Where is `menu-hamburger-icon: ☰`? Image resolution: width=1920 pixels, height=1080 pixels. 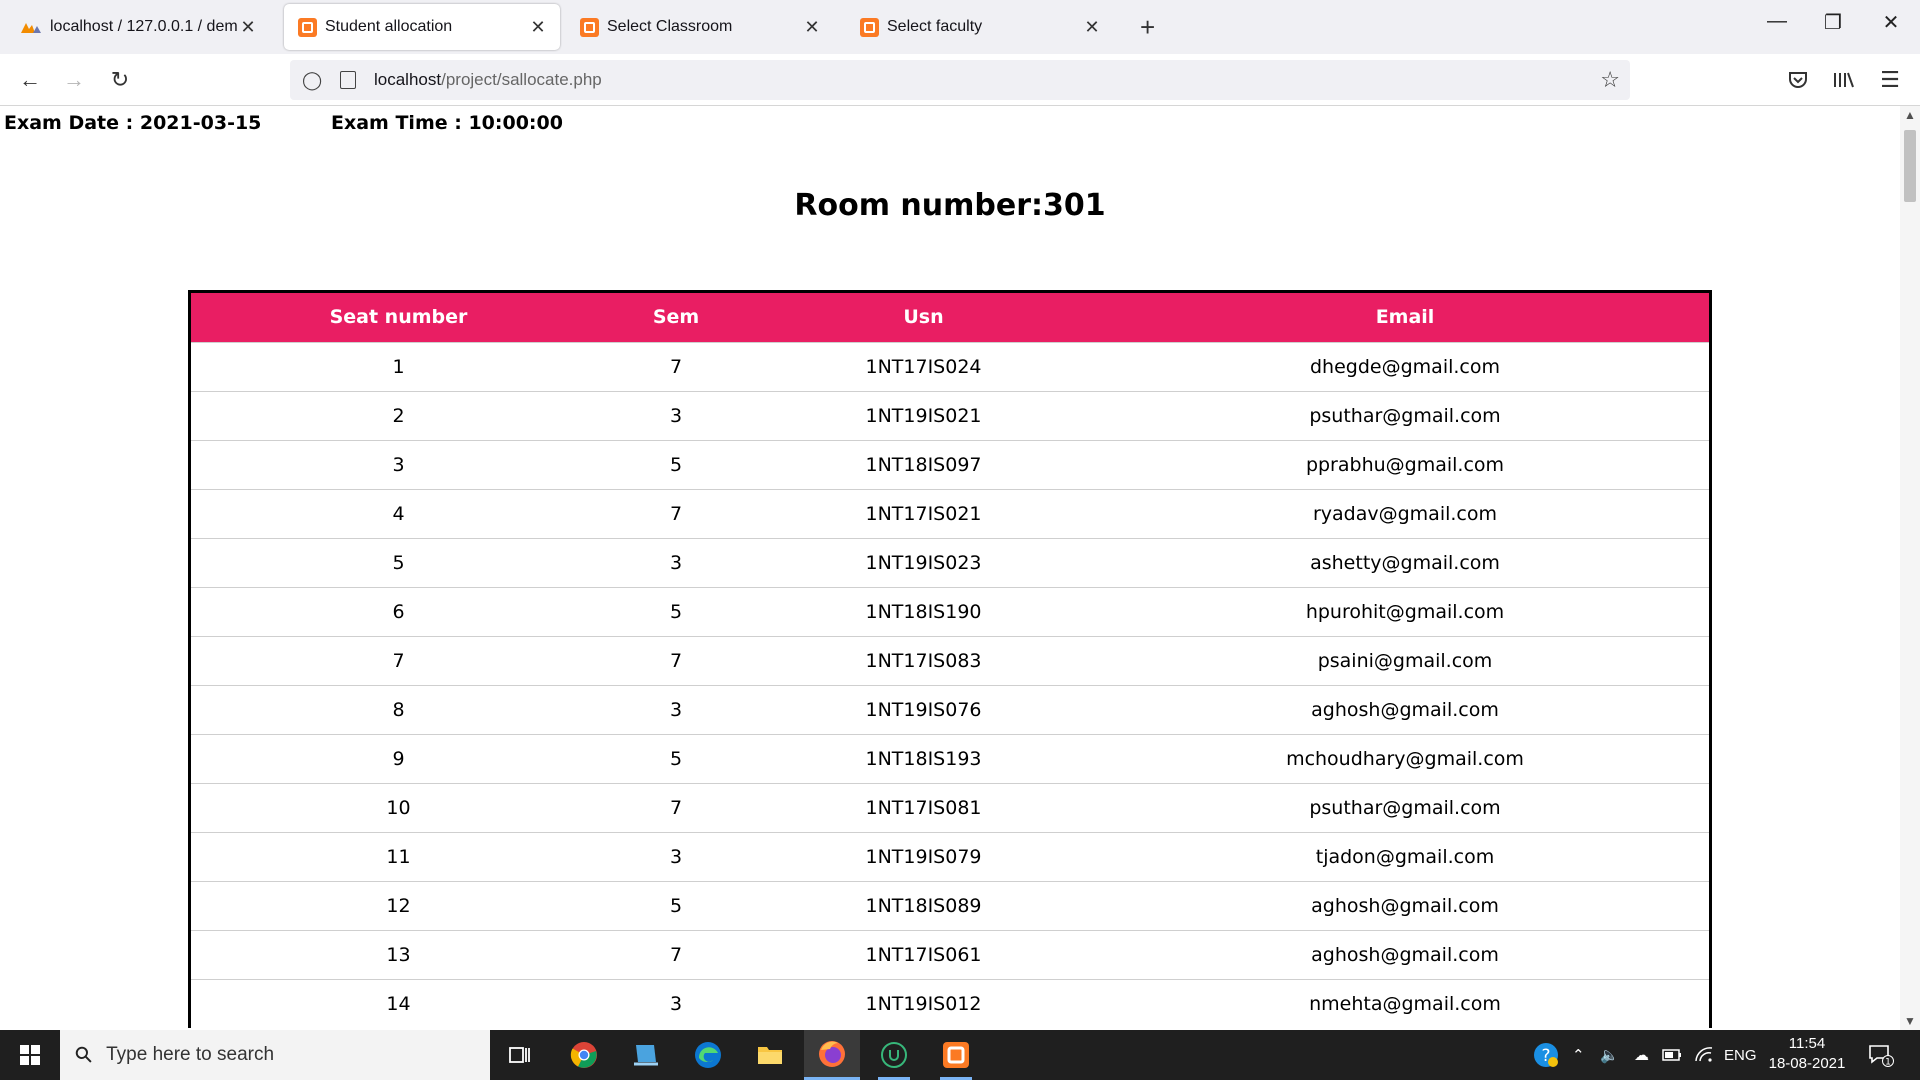
menu-hamburger-icon: ☰ is located at coordinates (1890, 80).